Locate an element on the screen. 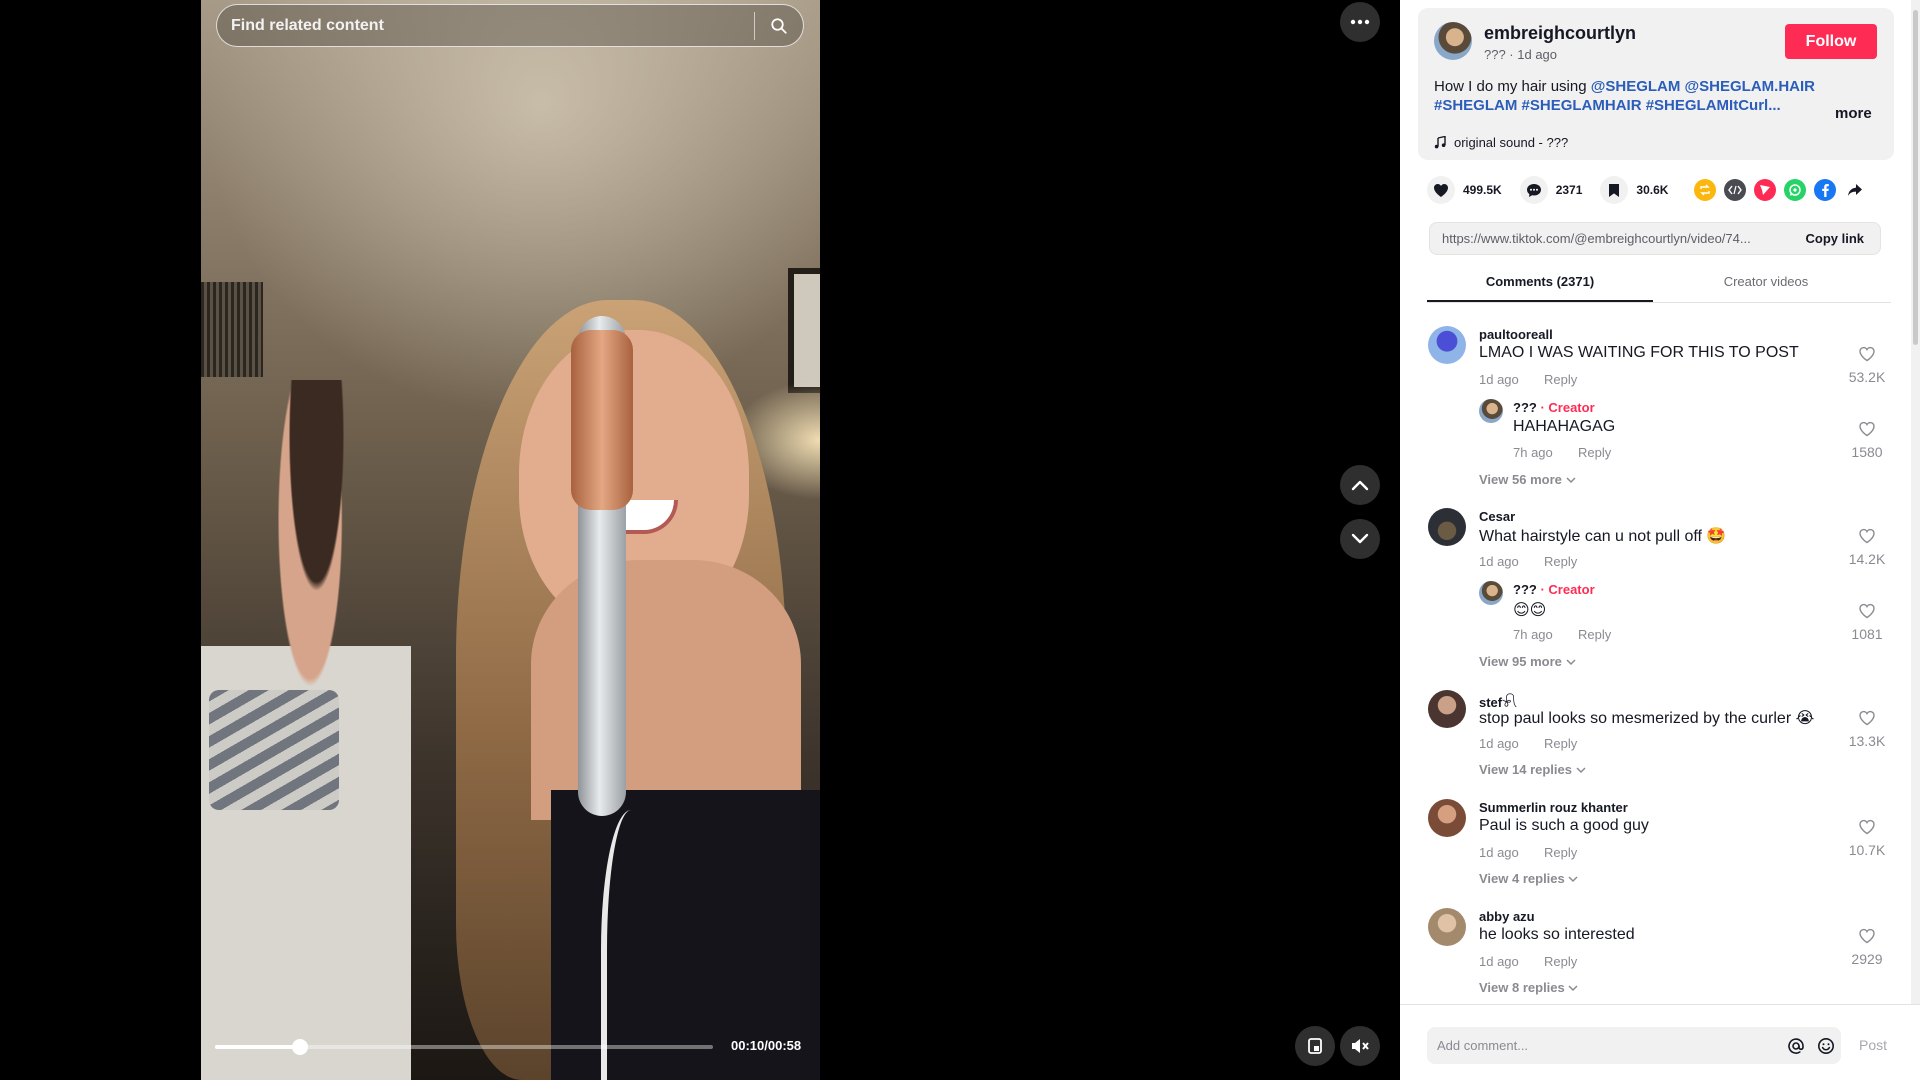 This screenshot has height=1080, width=1920. heart-icon is located at coordinates (1441, 190).